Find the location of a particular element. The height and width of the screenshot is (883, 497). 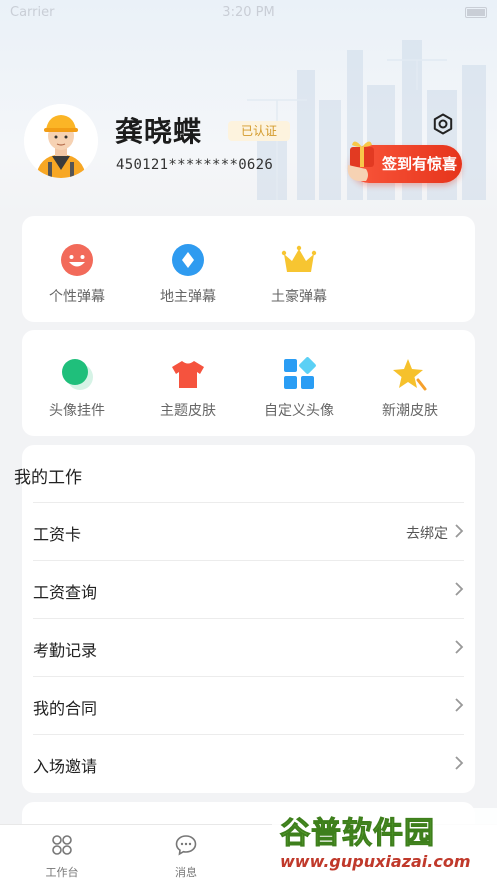

skin-item-label: 头像挂件 is located at coordinates (77, 411).